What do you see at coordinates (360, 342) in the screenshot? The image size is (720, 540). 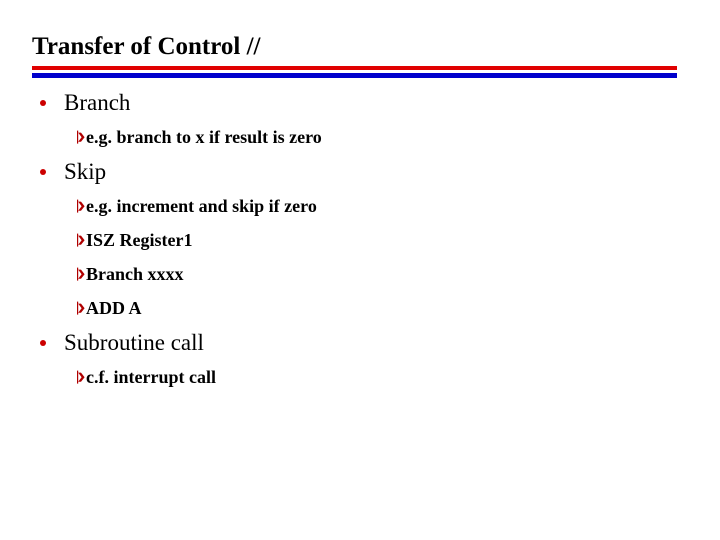 I see `list-item: Subroutine call` at bounding box center [360, 342].